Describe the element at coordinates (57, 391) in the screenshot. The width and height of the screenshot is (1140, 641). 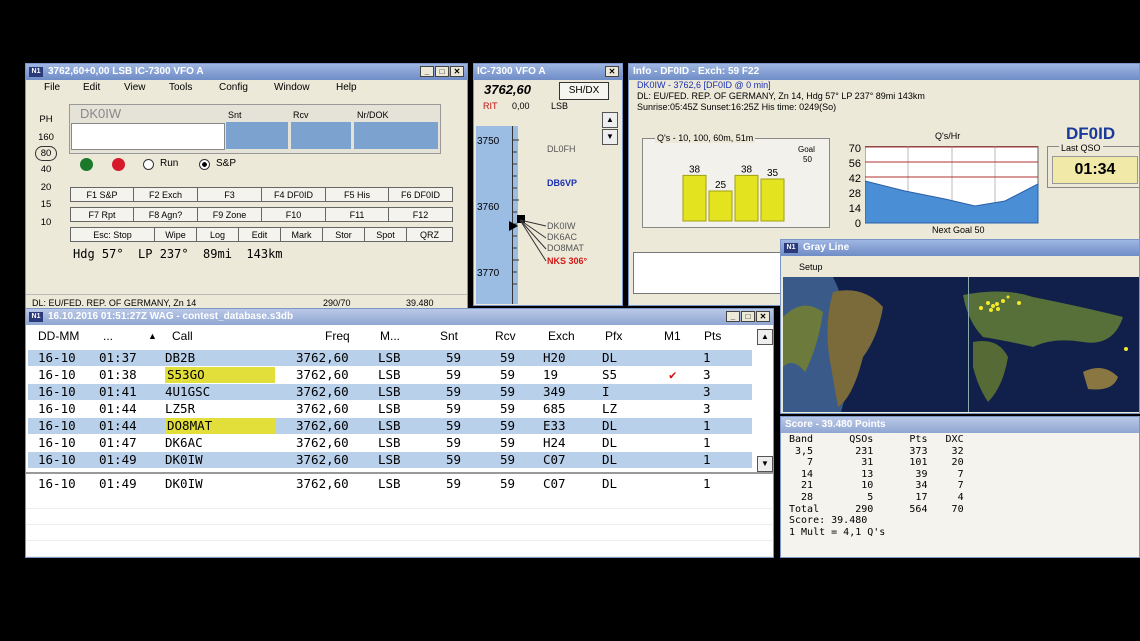
I see `cell-date: 16-10` at that location.